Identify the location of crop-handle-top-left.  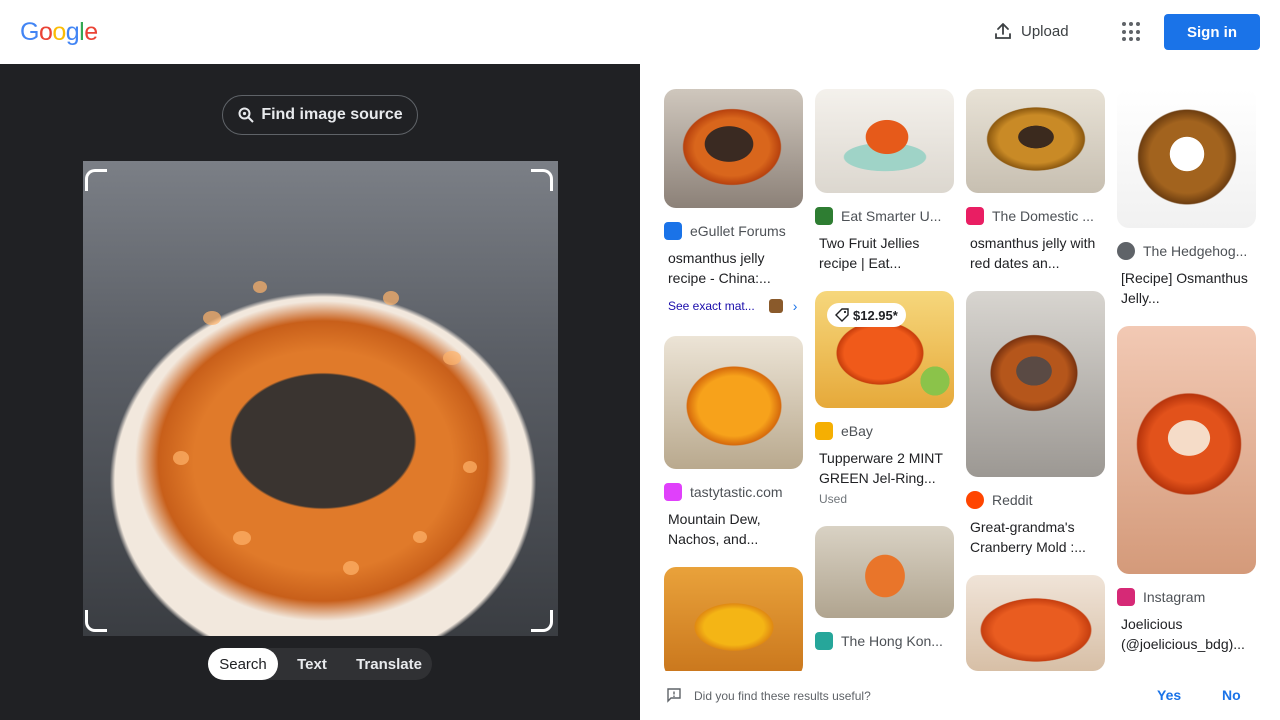
(96, 180).